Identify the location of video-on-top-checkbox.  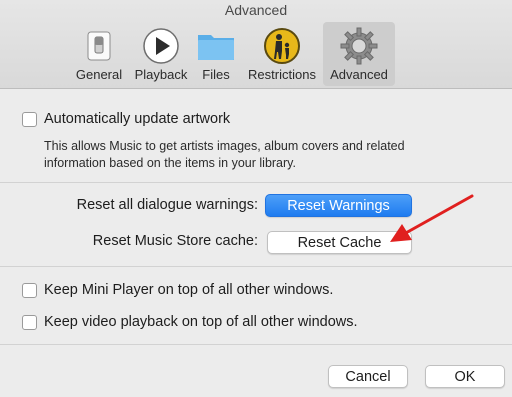
(29, 322).